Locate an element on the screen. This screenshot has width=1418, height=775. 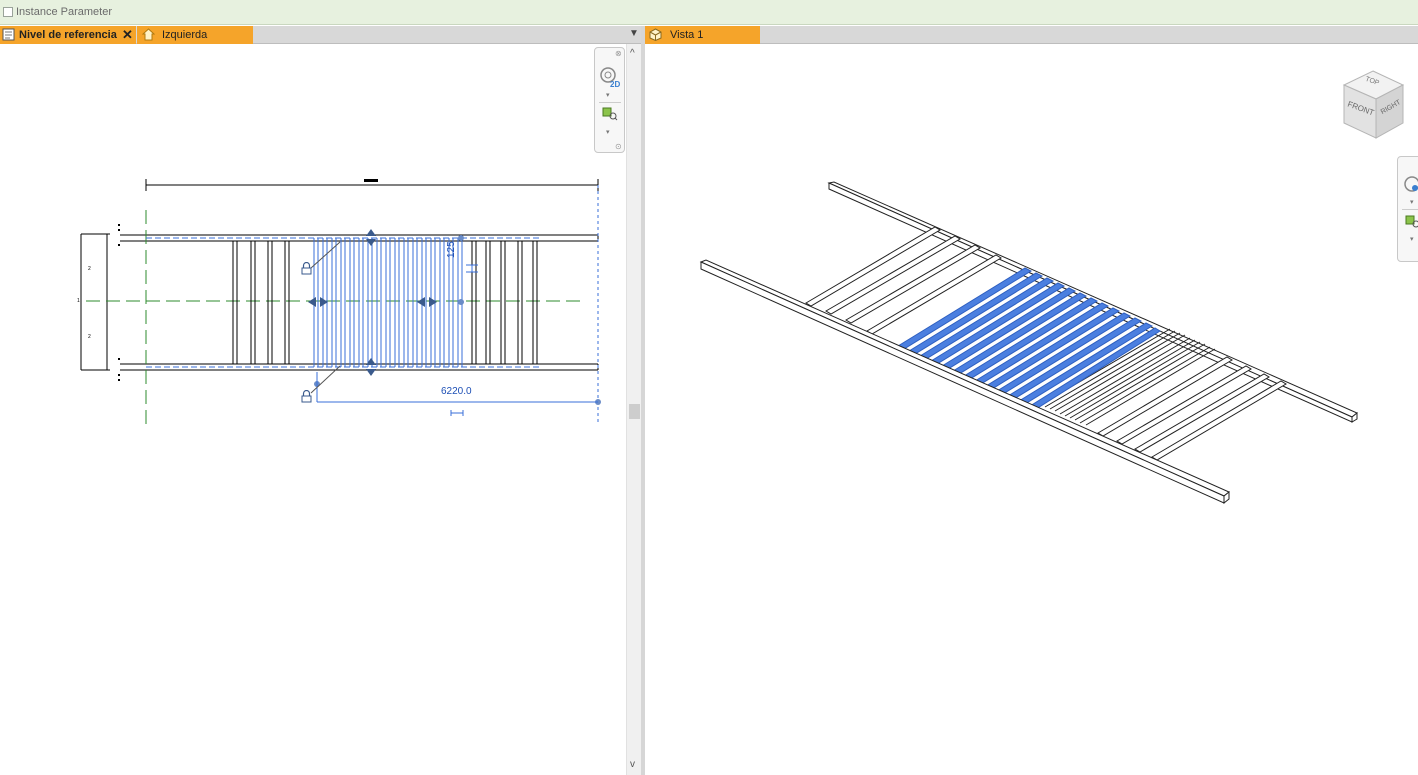
elevation-view-icon is located at coordinates (148, 36).